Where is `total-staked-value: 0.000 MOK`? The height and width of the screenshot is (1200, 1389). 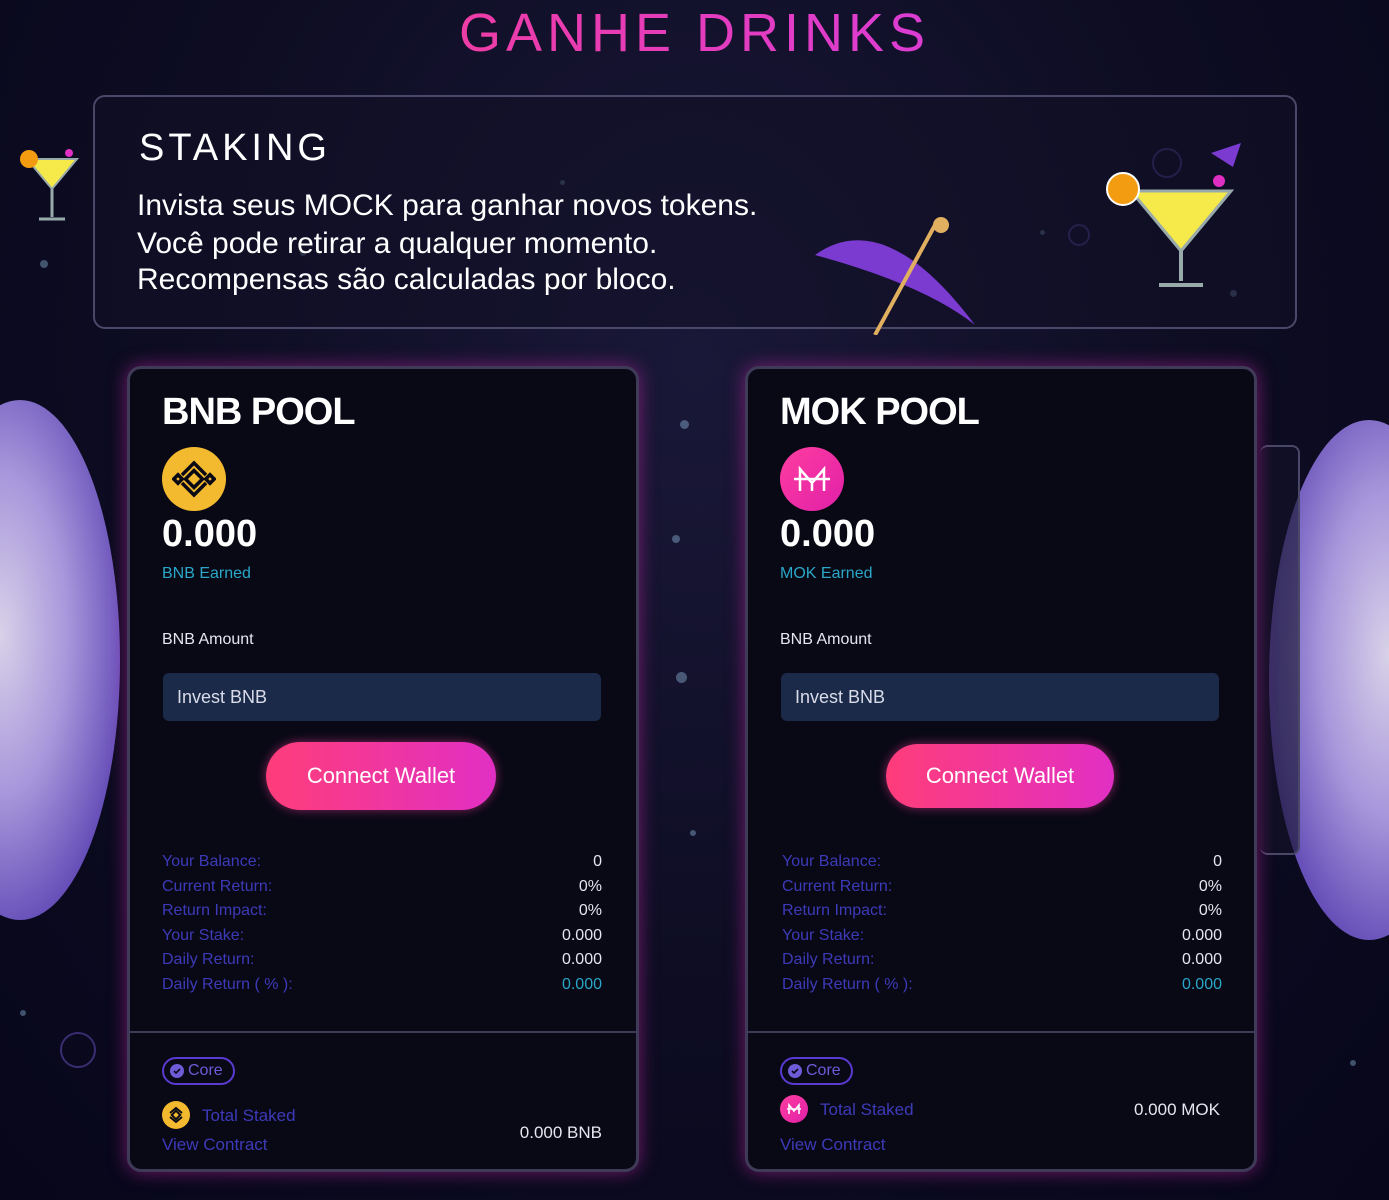 total-staked-value: 0.000 MOK is located at coordinates (1177, 1109).